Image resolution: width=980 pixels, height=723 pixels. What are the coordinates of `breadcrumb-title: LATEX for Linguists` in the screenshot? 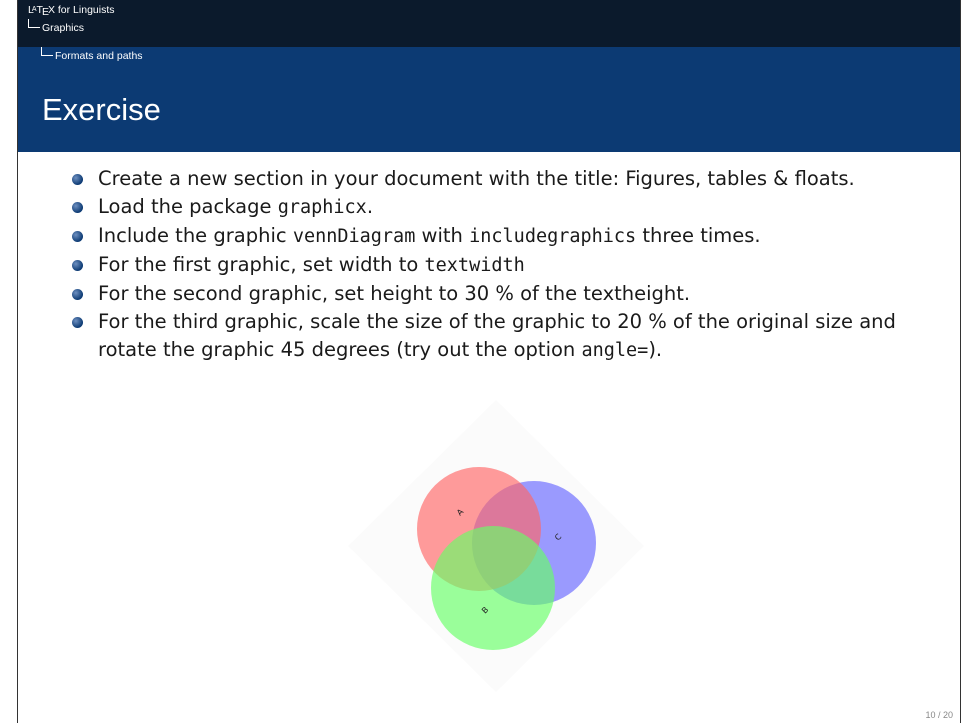 It's located at (71, 11).